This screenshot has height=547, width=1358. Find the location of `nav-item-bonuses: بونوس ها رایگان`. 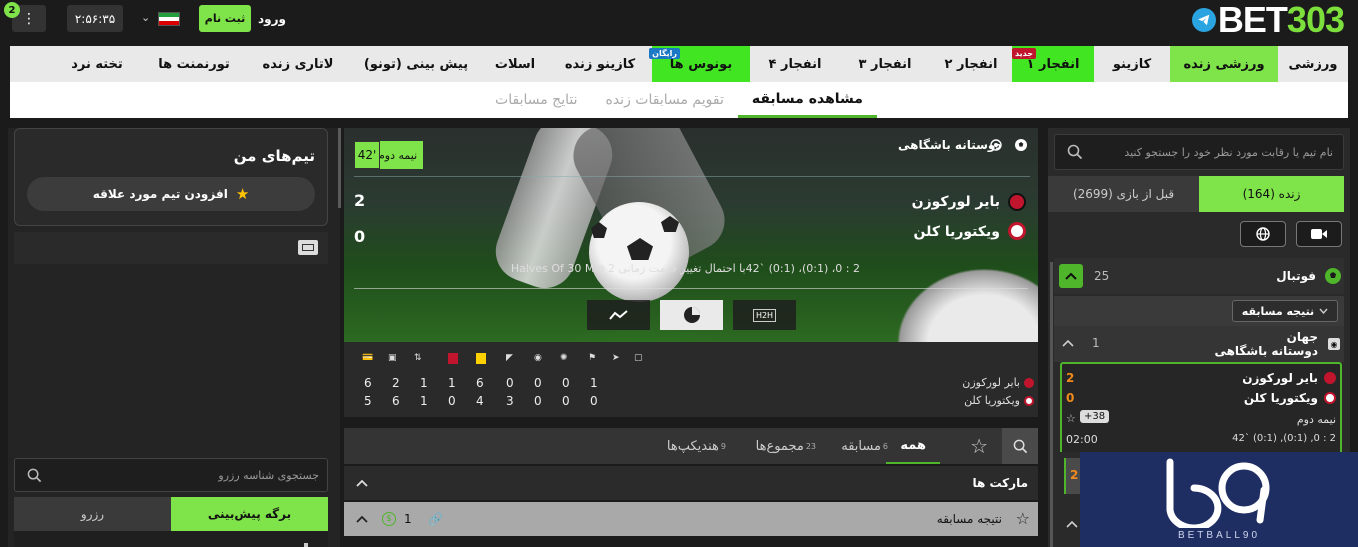

nav-item-bonuses: بونوس ها رایگان is located at coordinates (699, 64).